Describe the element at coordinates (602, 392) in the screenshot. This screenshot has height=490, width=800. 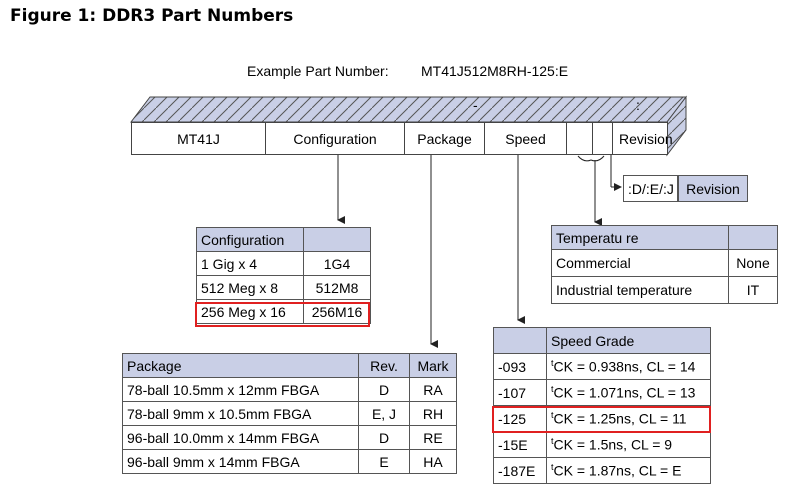
I see `table-row: -107 tCK = 1.071ns, CL = 13` at that location.